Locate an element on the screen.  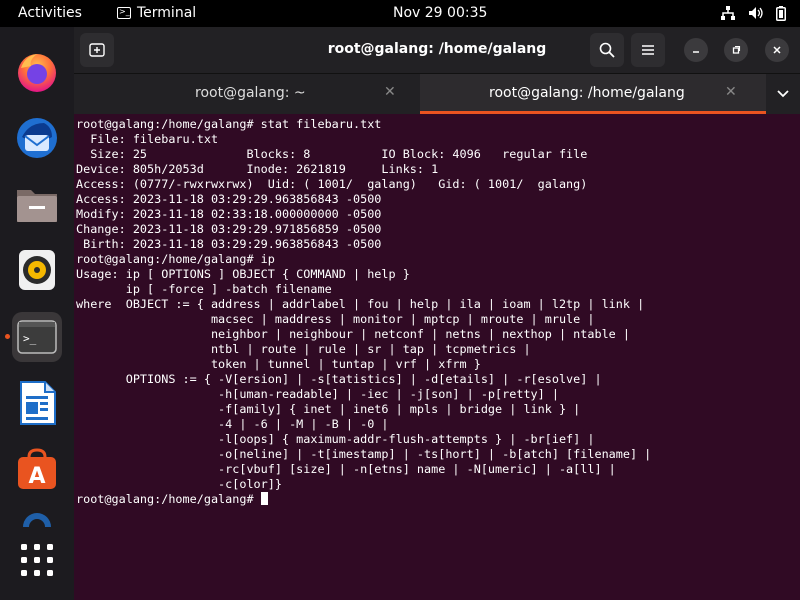
terminal-line: -4 | -6 | -M | -B | -0 | is located at coordinates (232, 424).